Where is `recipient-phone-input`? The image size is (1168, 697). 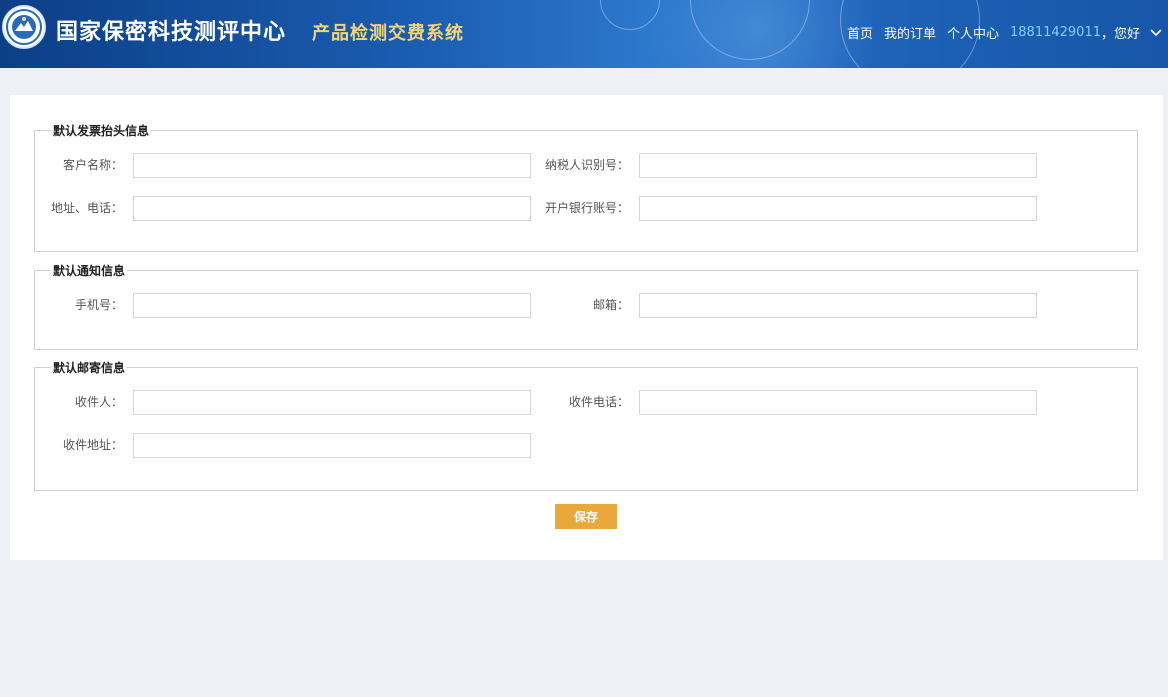
recipient-phone-input is located at coordinates (838, 402).